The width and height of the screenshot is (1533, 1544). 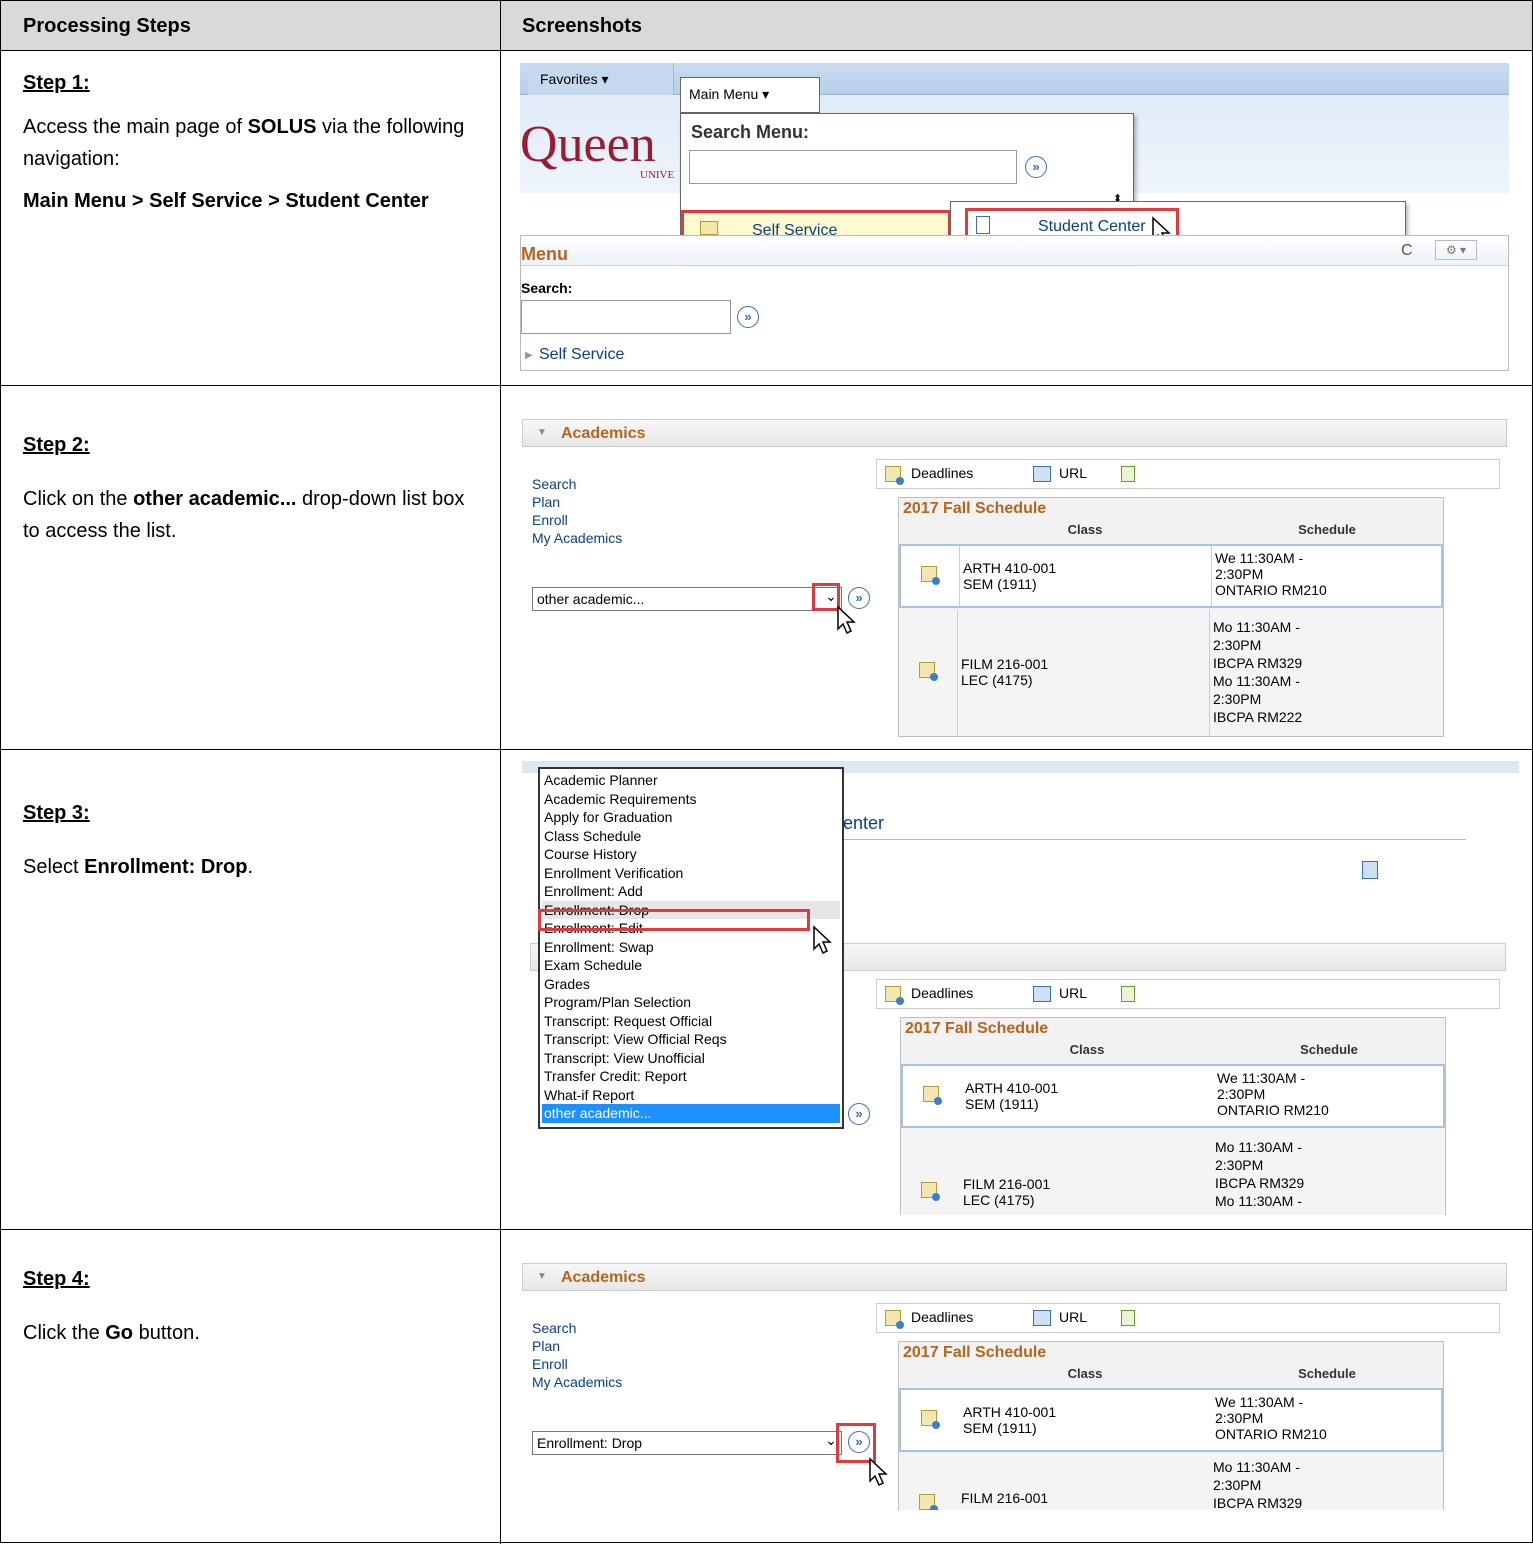 I want to click on listbox-option: Transfer Credit: Report, so click(x=691, y=1076).